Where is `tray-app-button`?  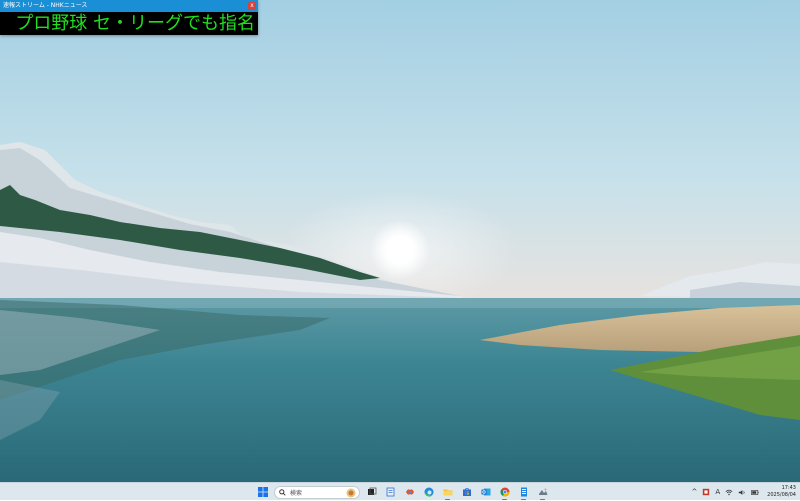 tray-app-button is located at coordinates (706, 492).